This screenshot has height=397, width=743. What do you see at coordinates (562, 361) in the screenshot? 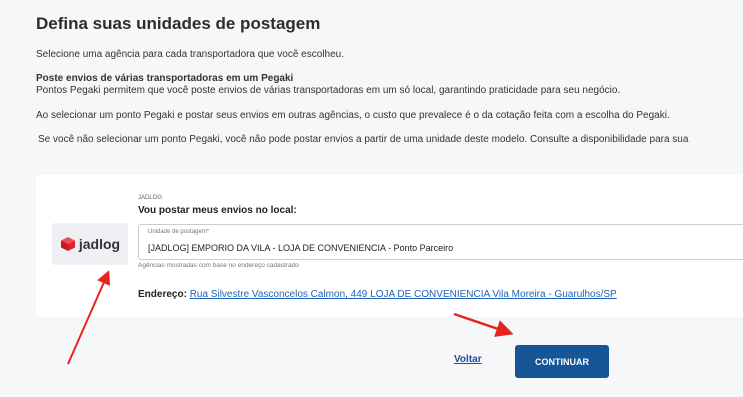
I see `continue-button: CONTINUAR` at bounding box center [562, 361].